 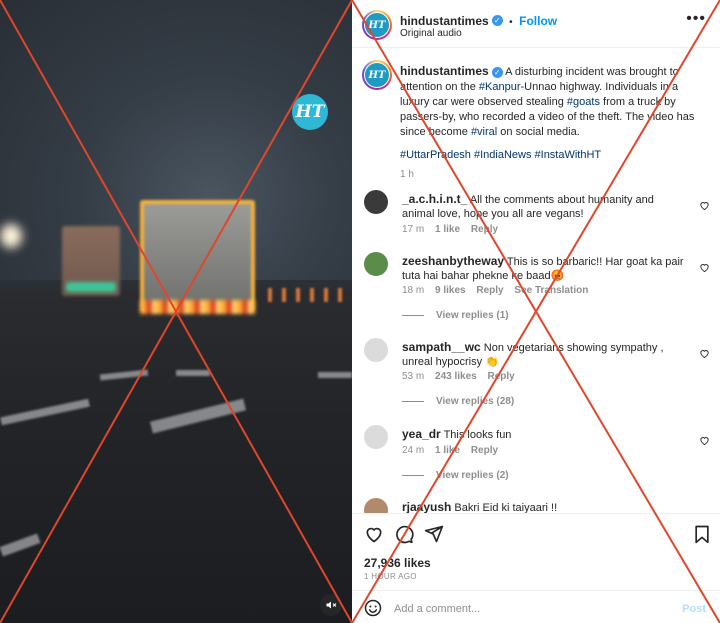 I want to click on comment-username: rjaayush, so click(x=426, y=506).